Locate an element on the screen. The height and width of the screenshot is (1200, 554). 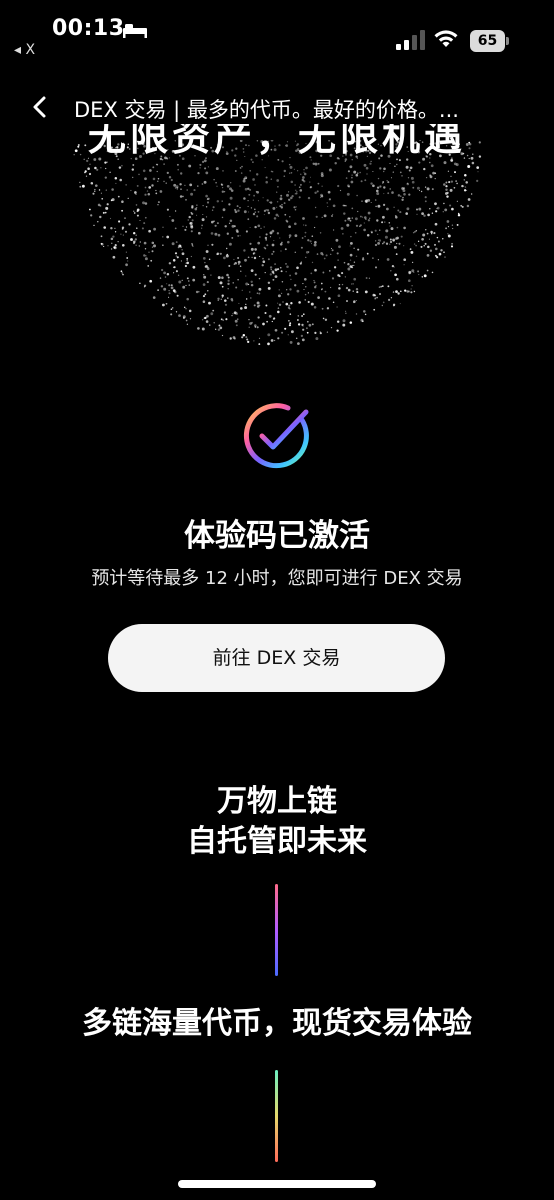
bed-icon is located at coordinates (135, 31).